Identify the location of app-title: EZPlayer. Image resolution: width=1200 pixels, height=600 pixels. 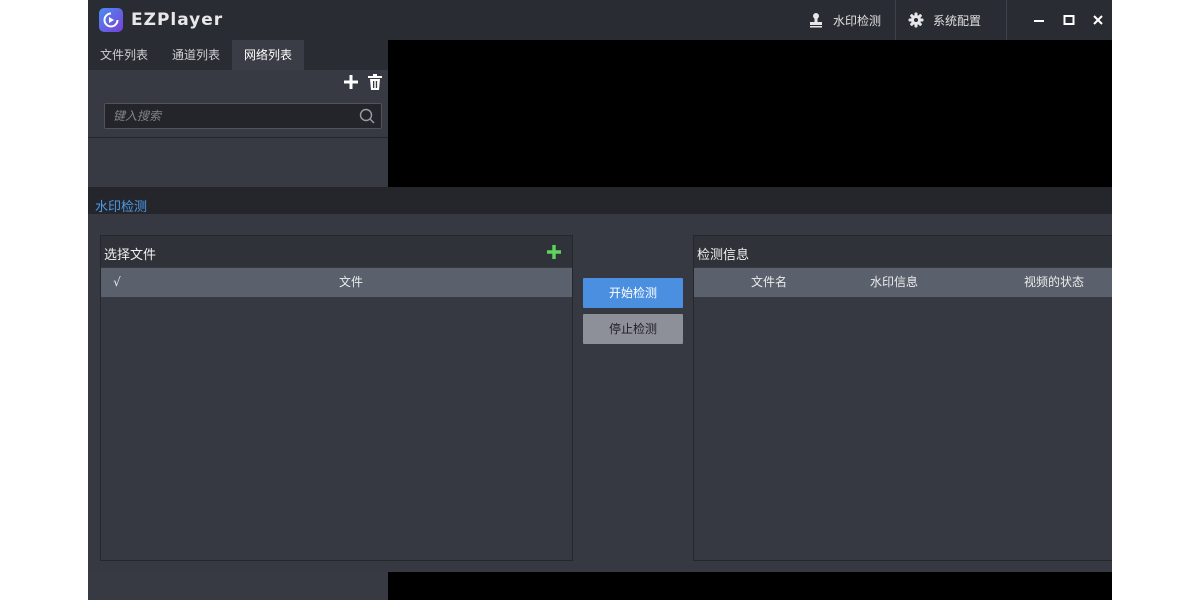
(177, 20).